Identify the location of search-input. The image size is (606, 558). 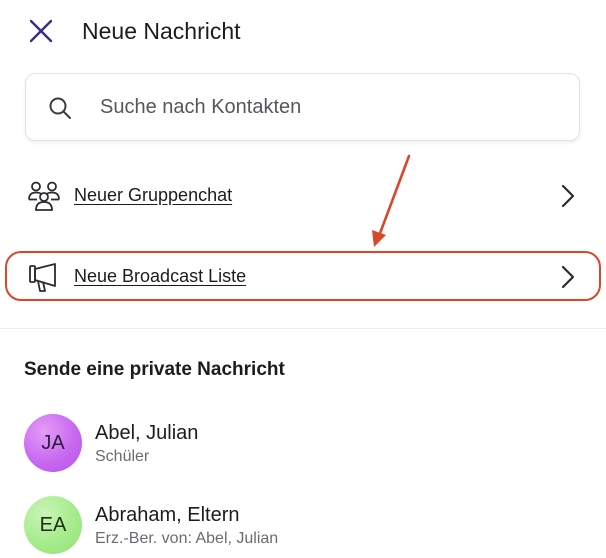
(325, 107).